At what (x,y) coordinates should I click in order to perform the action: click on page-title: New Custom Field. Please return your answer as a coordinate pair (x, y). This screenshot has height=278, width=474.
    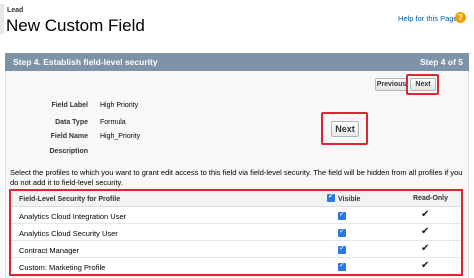
    Looking at the image, I should click on (75, 25).